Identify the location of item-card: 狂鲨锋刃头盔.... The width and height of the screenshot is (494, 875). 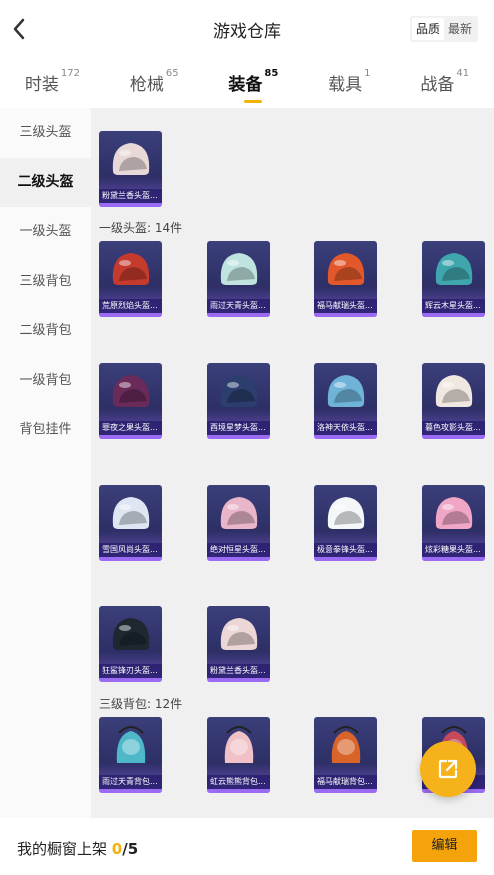
(130, 644).